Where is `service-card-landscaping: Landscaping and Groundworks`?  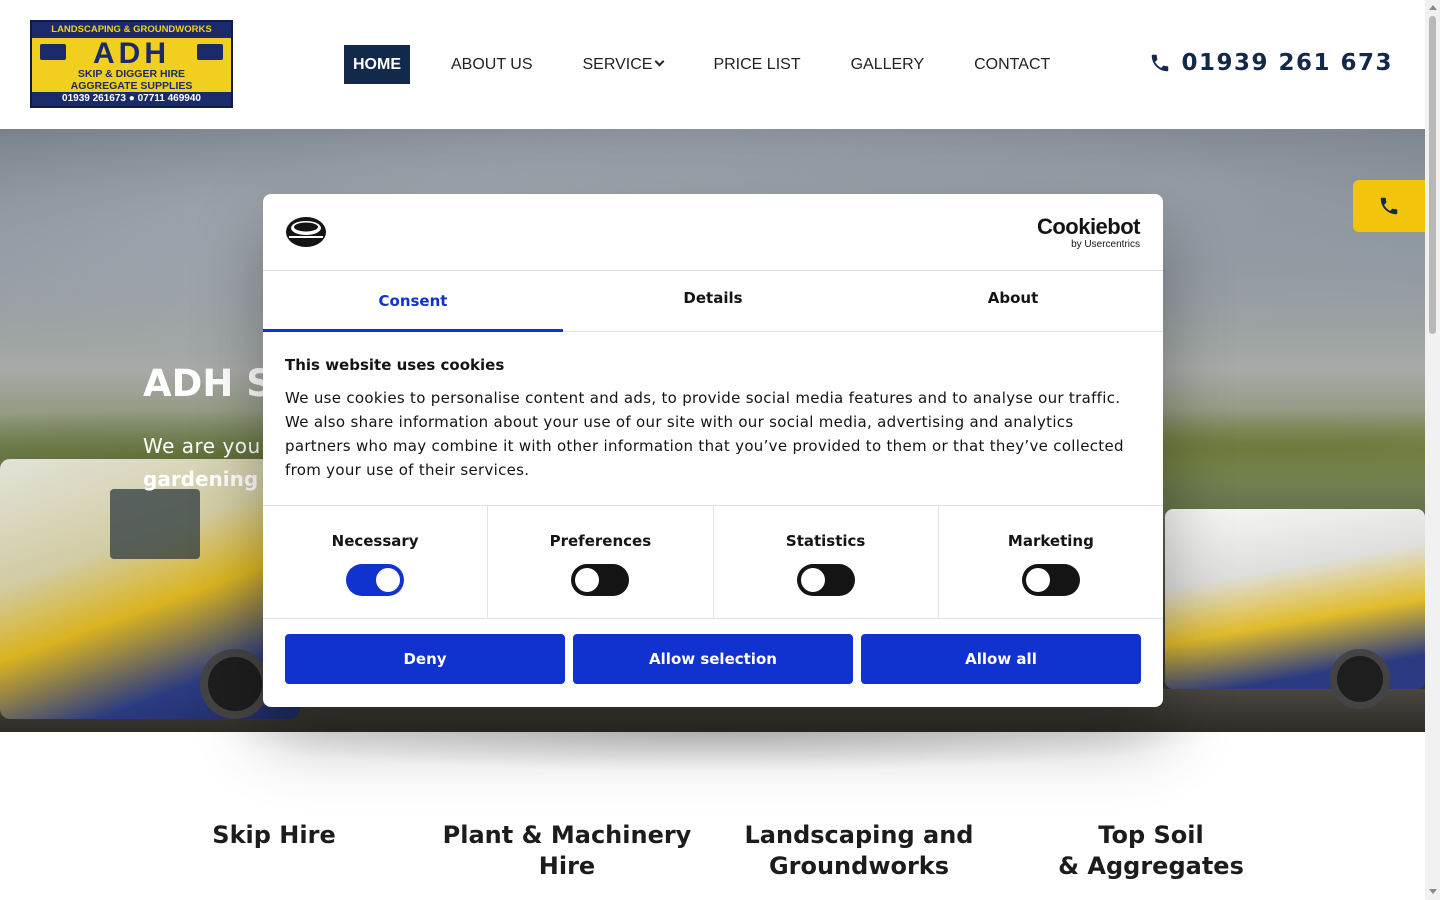
service-card-landscaping: Landscaping and Groundworks is located at coordinates (859, 851).